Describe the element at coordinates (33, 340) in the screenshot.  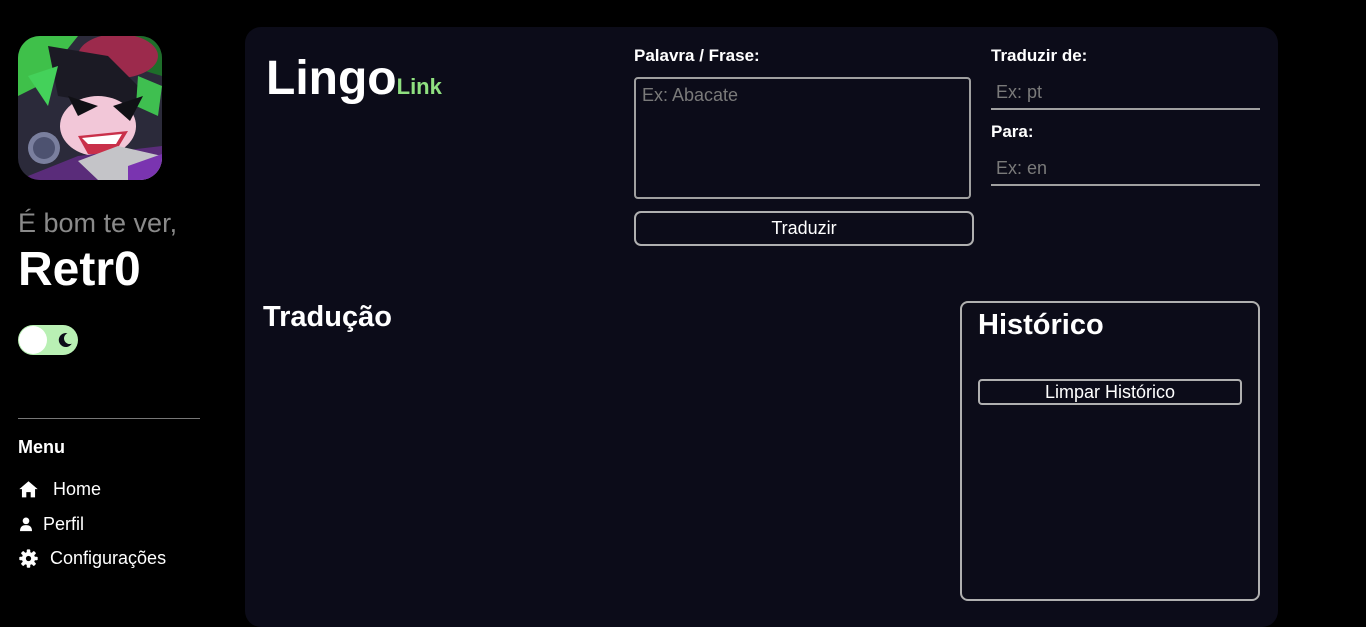
I see `toggle-knob` at that location.